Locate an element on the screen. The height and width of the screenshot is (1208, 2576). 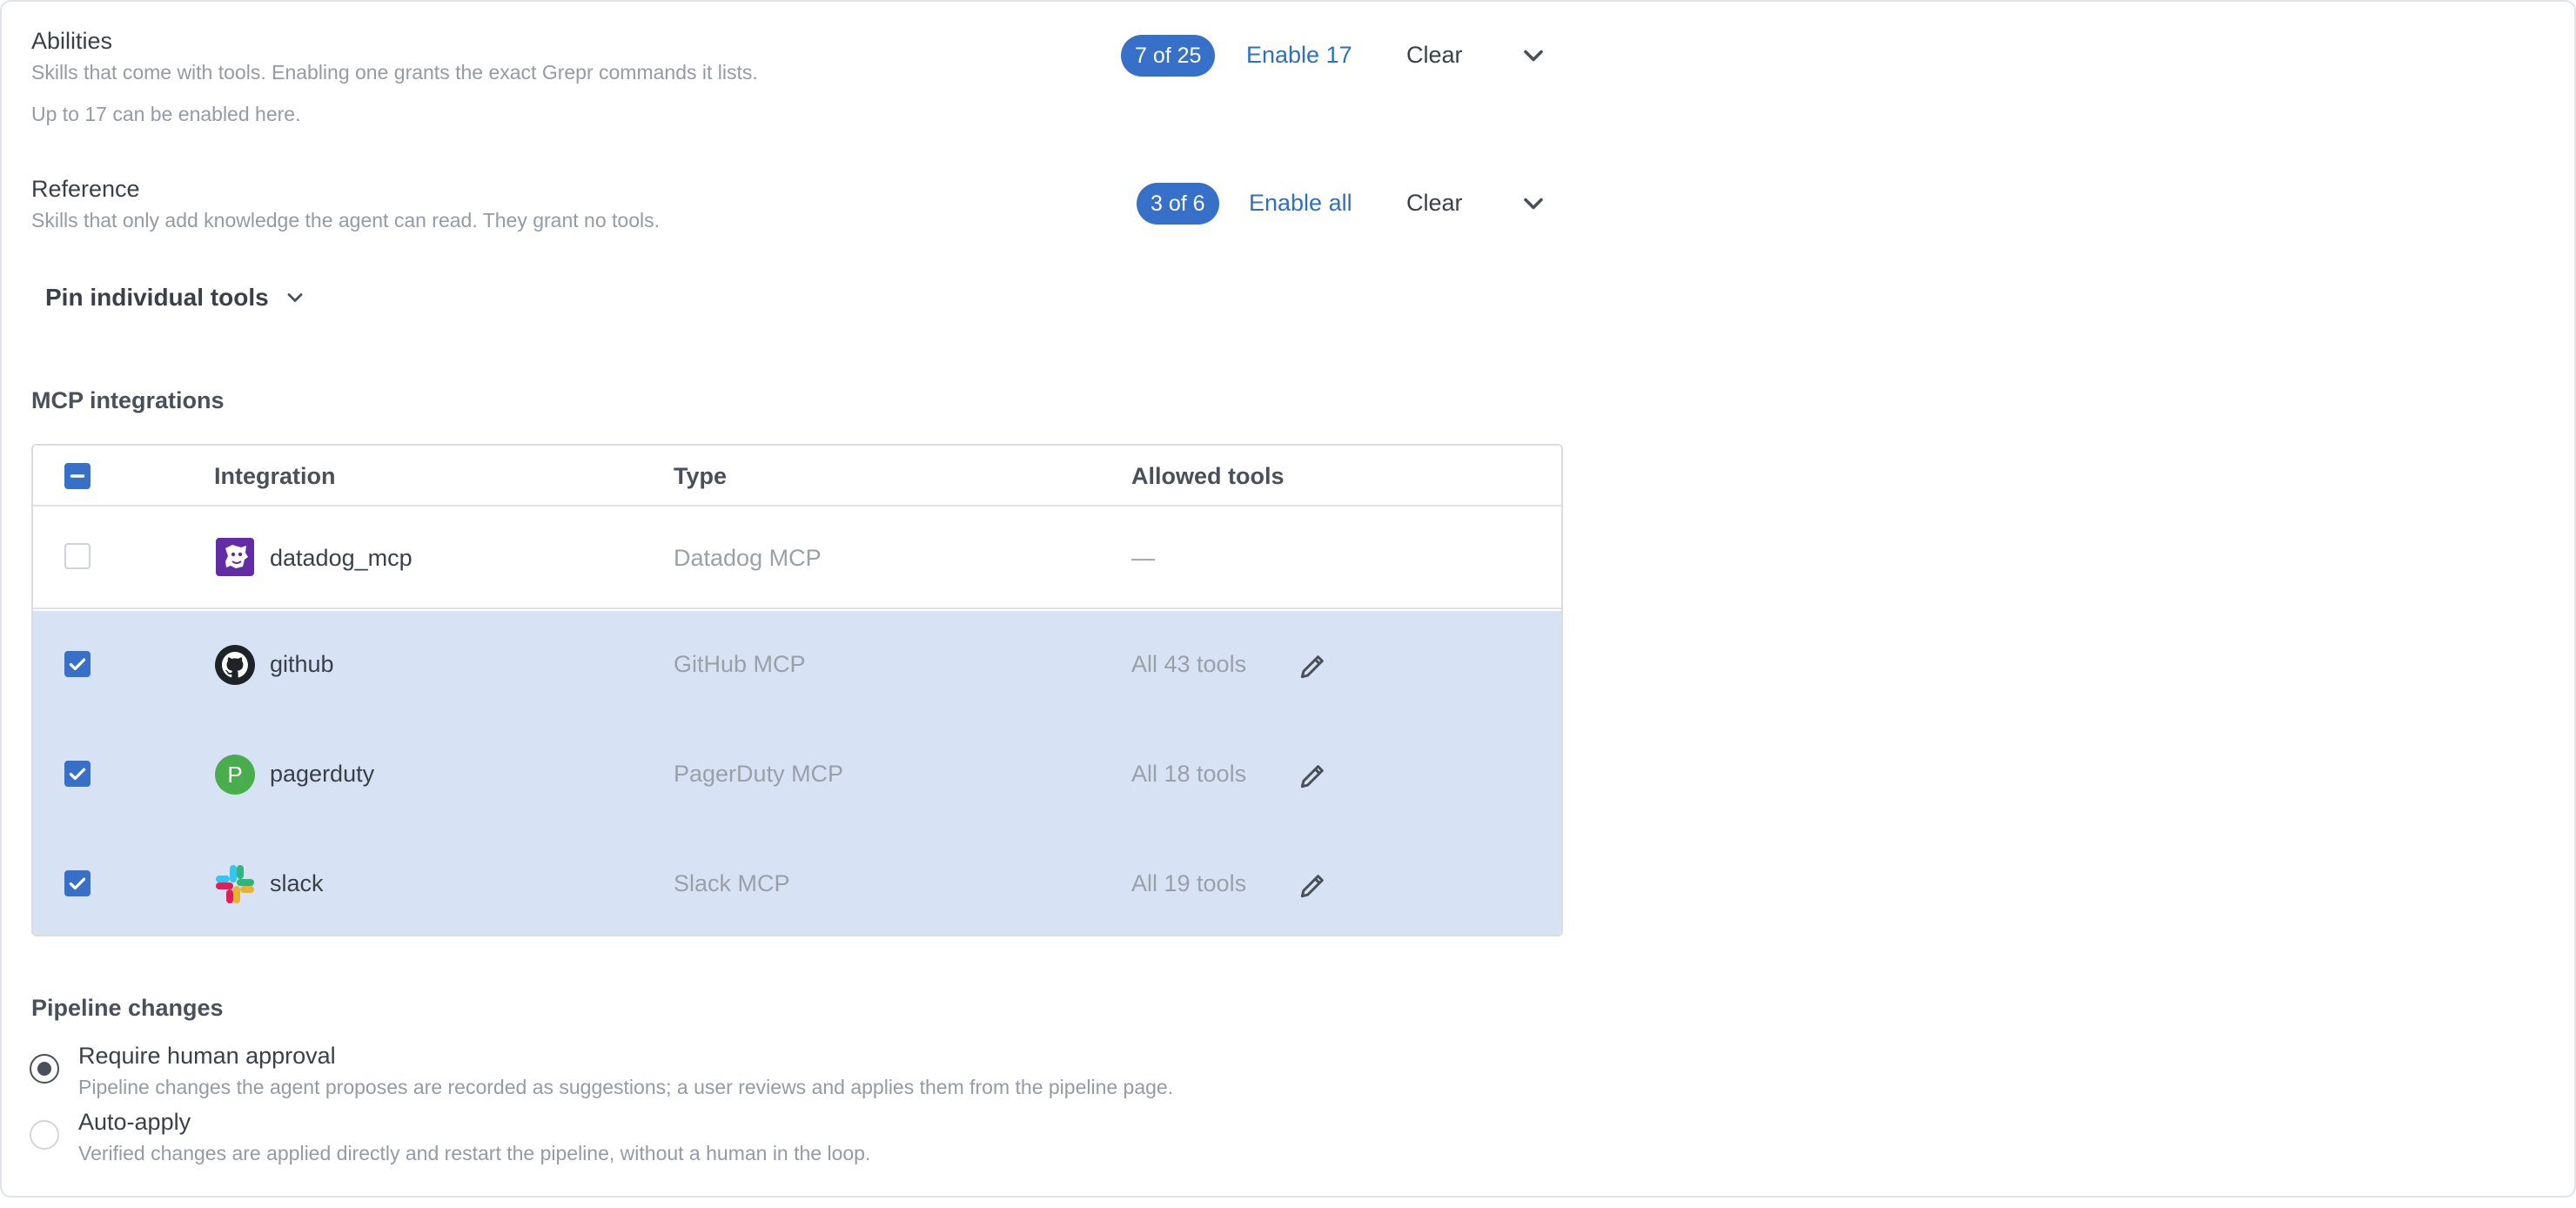
pipeline-changes-heading: Pipeline changes is located at coordinates (128, 1008).